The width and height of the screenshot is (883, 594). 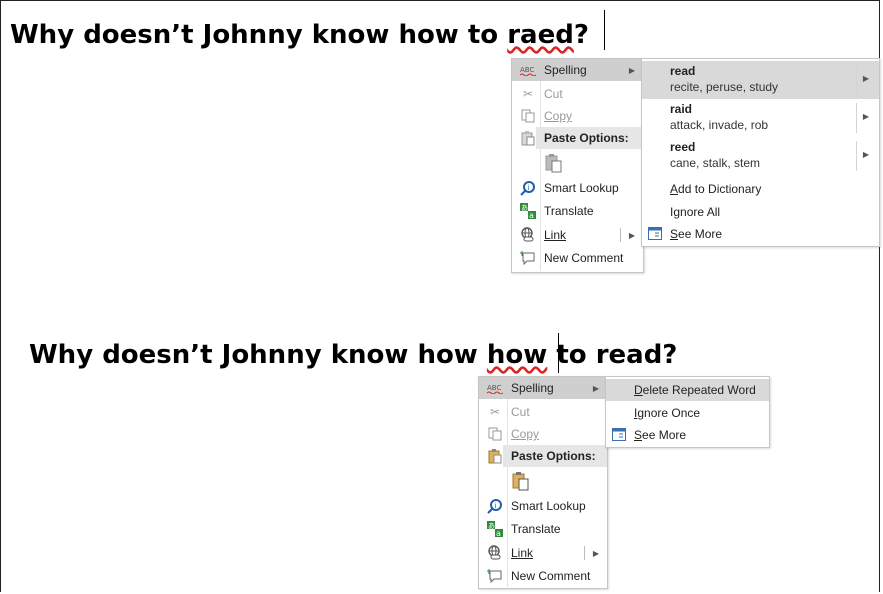 What do you see at coordinates (491, 526) in the screenshot?
I see `svg-text: あ` at bounding box center [491, 526].